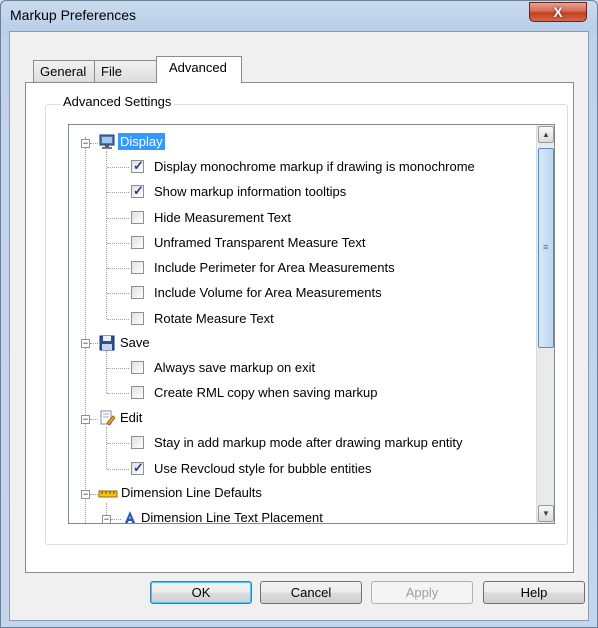 This screenshot has width=598, height=628. Describe the element at coordinates (137, 191) in the screenshot. I see `show-tooltips-checkbox` at that location.